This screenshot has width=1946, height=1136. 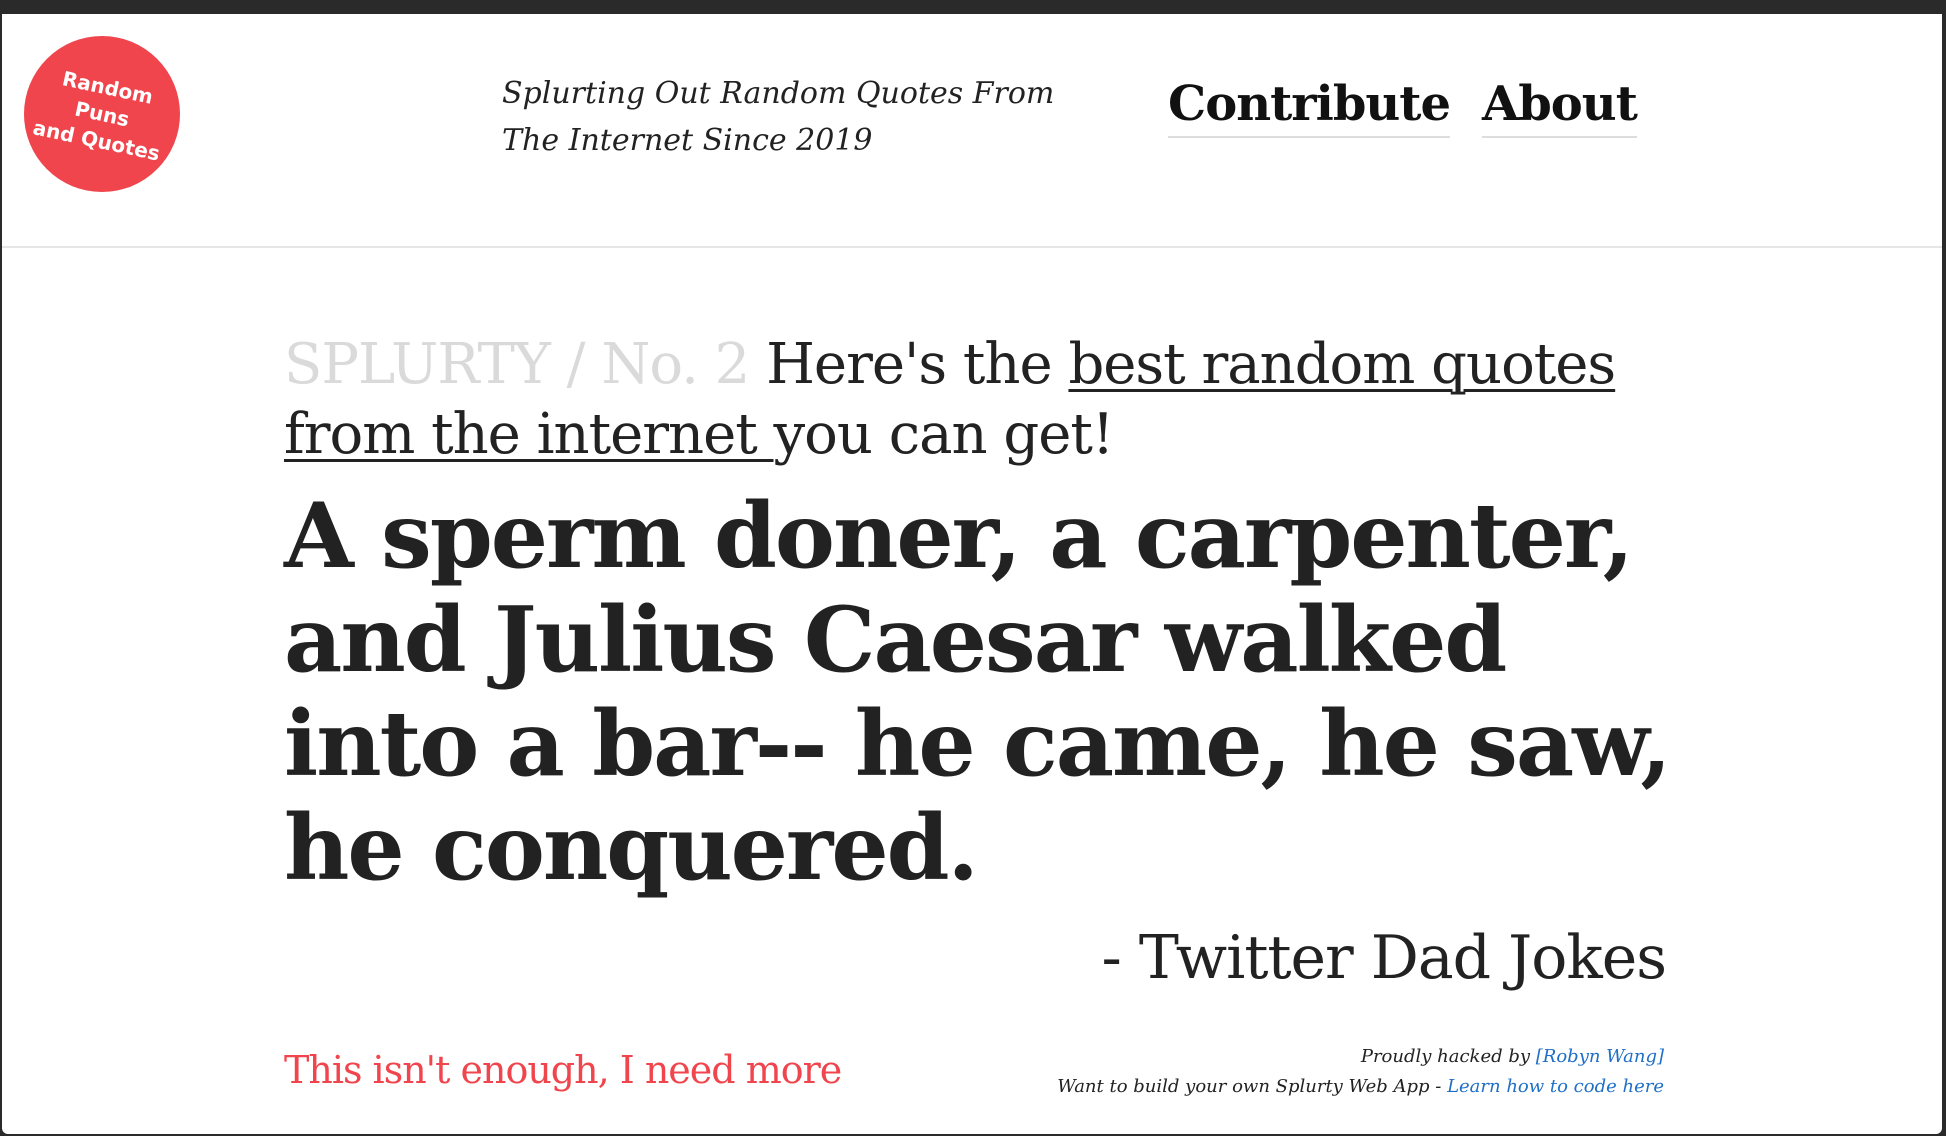 I want to click on intro-suffix: you can get!, so click(x=944, y=434).